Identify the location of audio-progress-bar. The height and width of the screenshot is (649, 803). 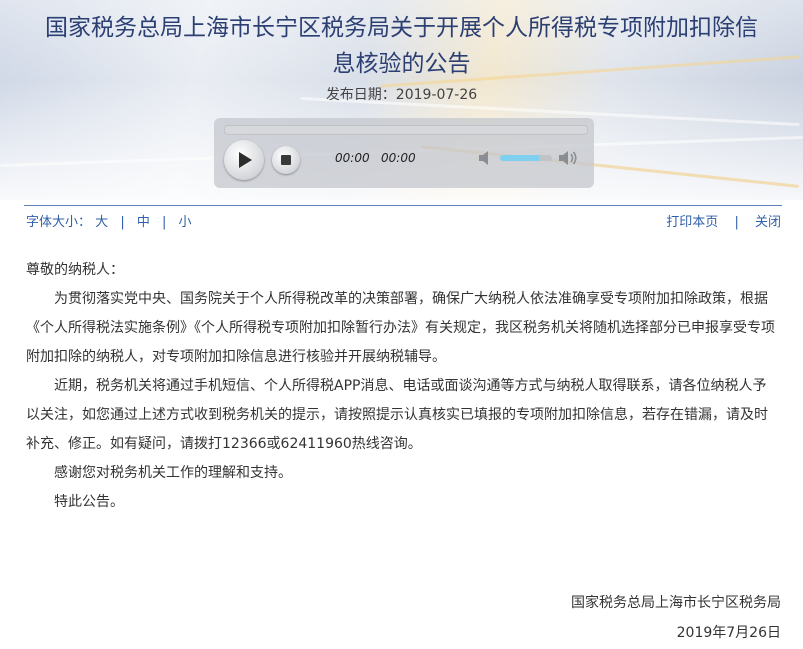
(406, 130).